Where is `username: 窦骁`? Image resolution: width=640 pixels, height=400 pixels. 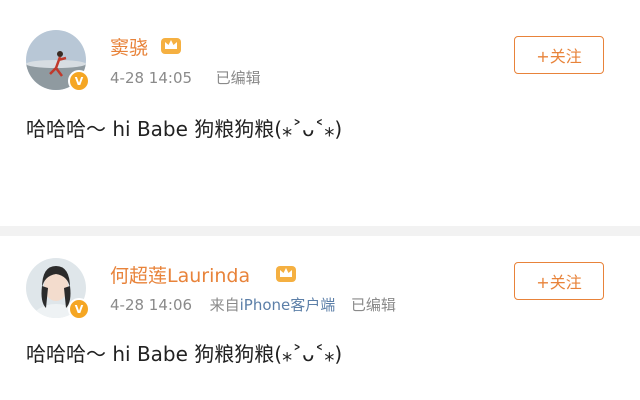 username: 窦骁 is located at coordinates (129, 46).